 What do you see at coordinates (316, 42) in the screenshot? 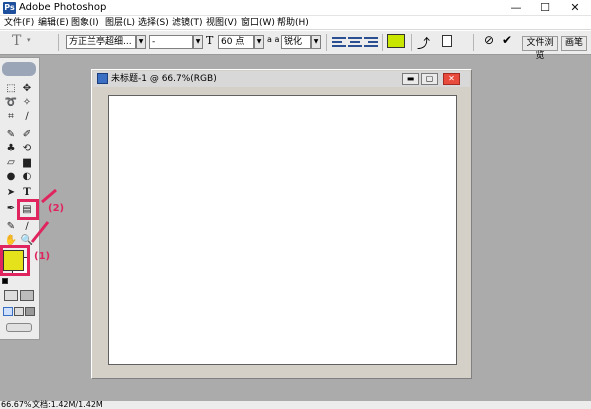
I see `antialias-dropdown-icon: ▼` at bounding box center [316, 42].